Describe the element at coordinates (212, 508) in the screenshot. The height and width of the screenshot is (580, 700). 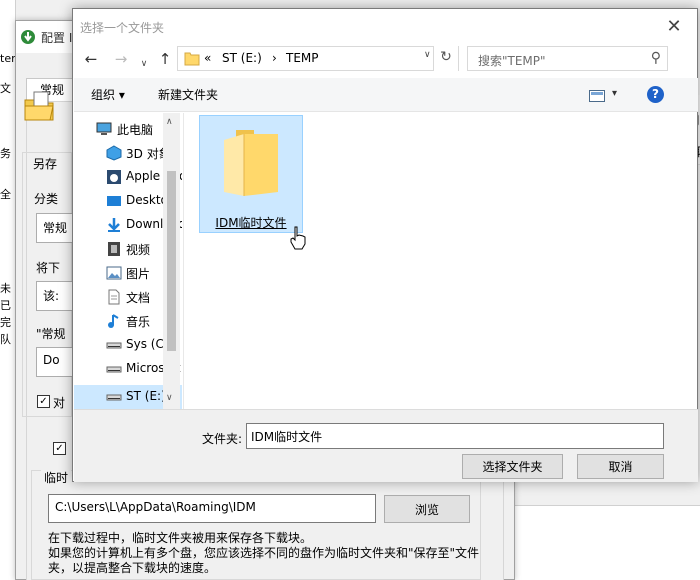
I see `temp-folder-path-input: C:\Users\L\AppData\Roaming\IDM` at that location.